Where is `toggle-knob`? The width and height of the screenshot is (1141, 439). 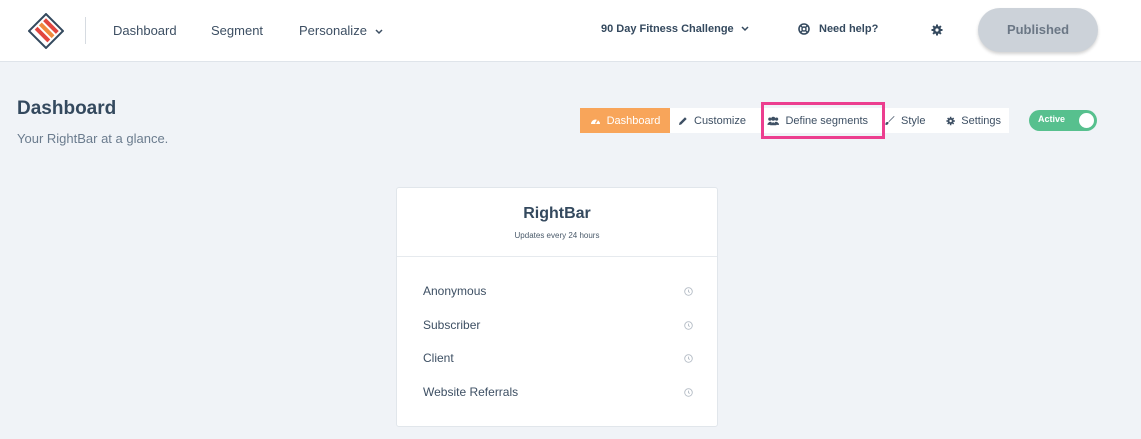
toggle-knob is located at coordinates (1086, 120).